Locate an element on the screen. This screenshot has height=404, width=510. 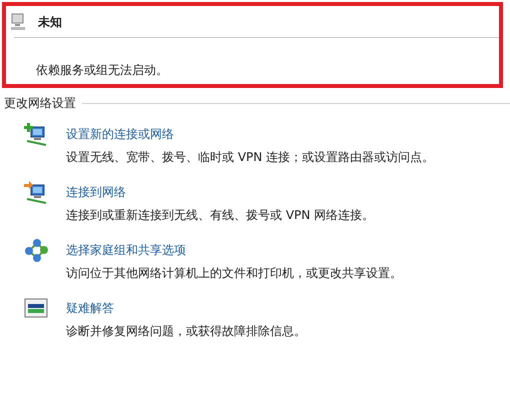
network-unknown-icon is located at coordinates (18, 22).